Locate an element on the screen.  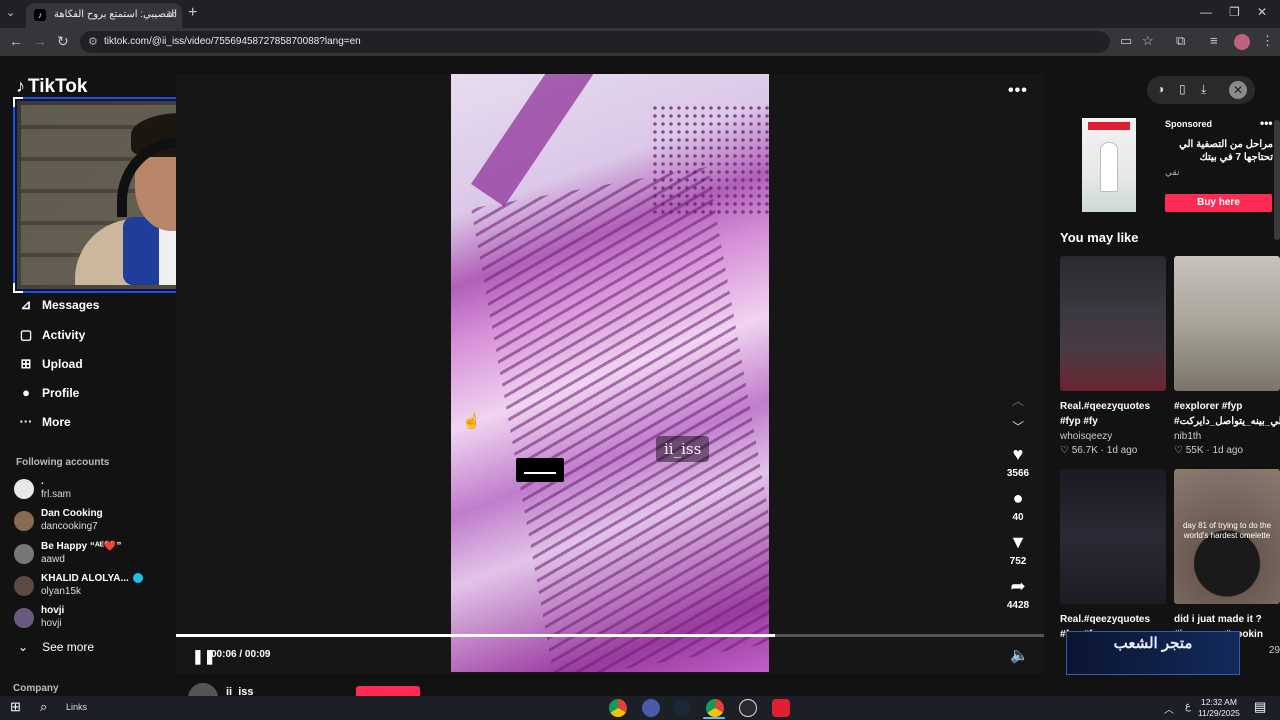
video-title: Real.#qeezyquotes is located at coordinates (1105, 619).